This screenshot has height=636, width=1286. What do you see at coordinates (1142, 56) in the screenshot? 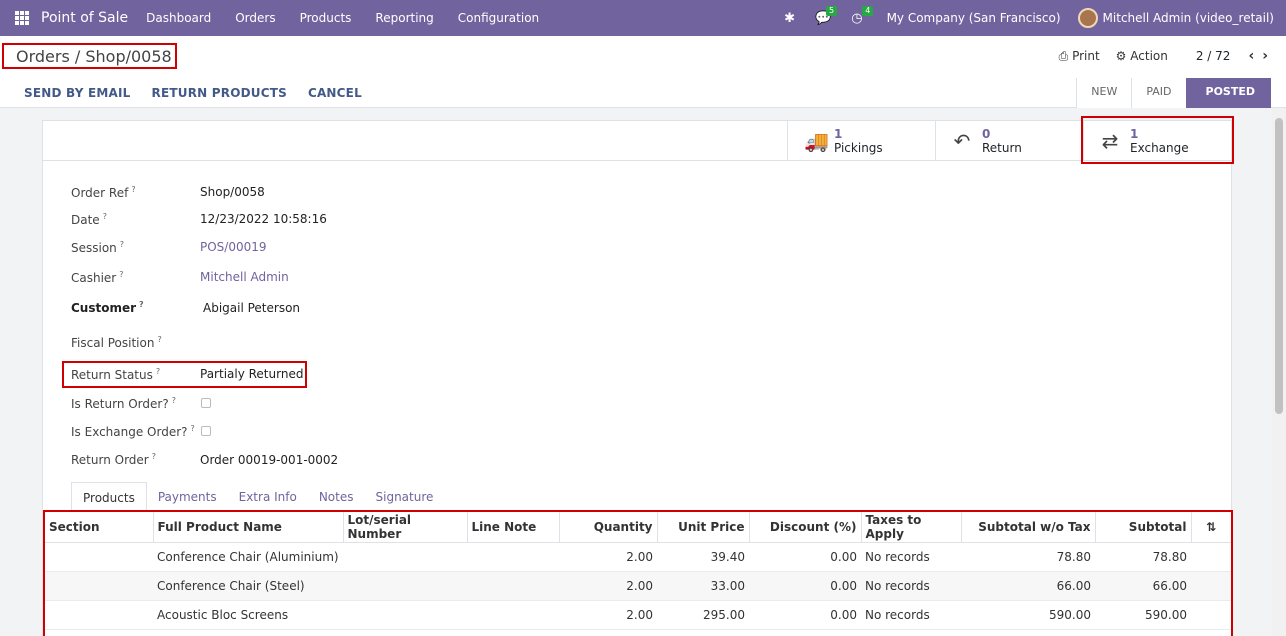
I see `action-button: ⚙ Action` at bounding box center [1142, 56].